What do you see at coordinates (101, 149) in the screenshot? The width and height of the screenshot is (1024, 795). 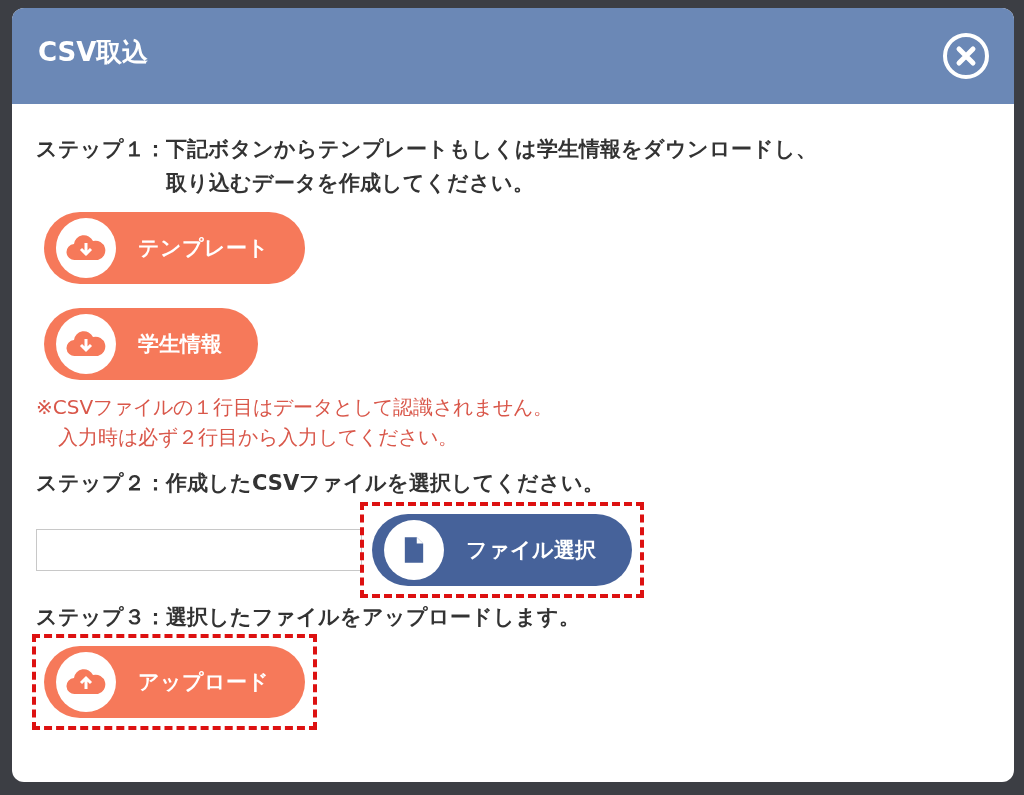 I see `step-label: ステップ１：` at bounding box center [101, 149].